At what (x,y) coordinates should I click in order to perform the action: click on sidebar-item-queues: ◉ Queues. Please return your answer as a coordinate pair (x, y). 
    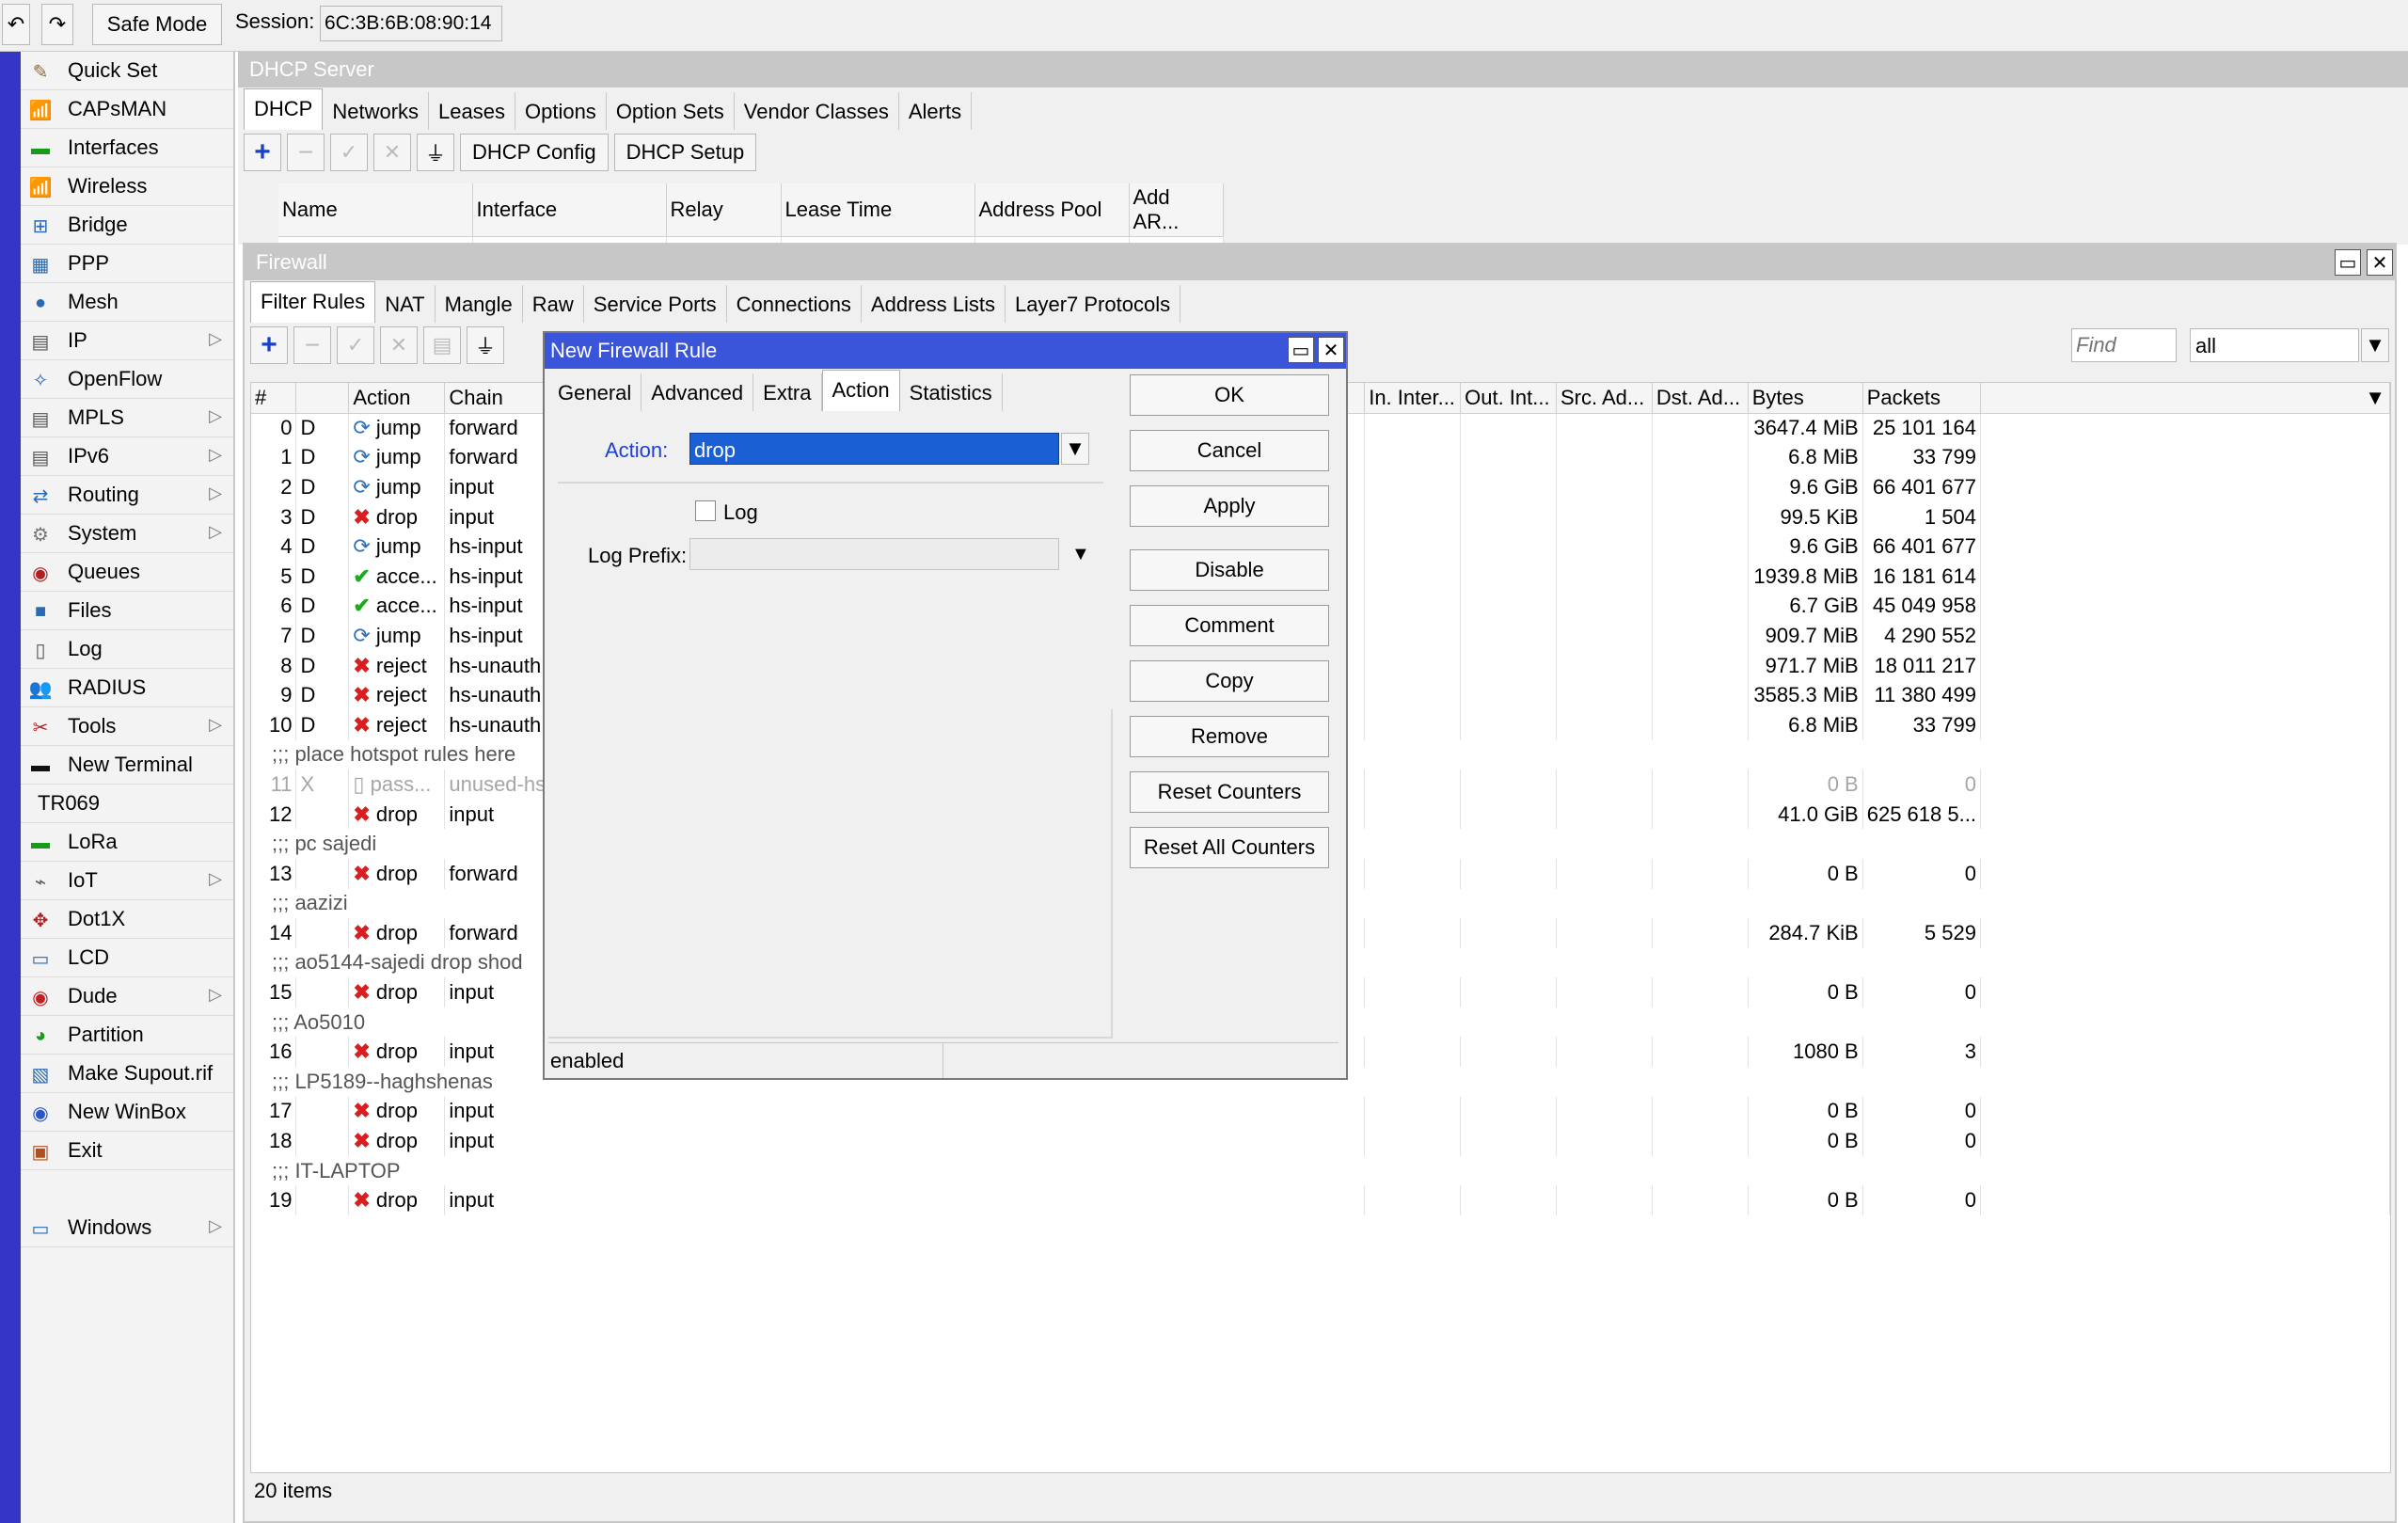
    Looking at the image, I should click on (127, 572).